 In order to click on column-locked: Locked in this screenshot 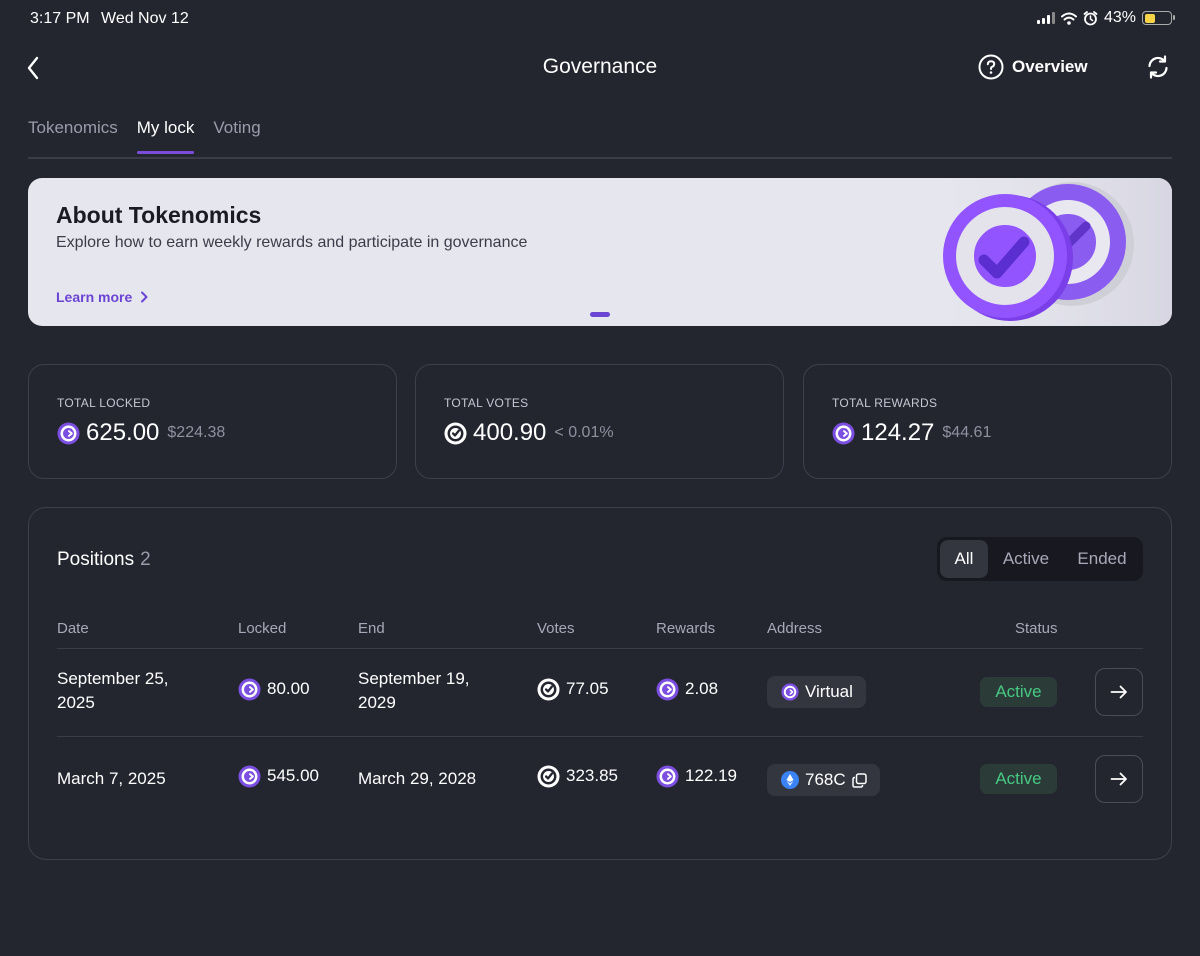, I will do `click(262, 628)`.